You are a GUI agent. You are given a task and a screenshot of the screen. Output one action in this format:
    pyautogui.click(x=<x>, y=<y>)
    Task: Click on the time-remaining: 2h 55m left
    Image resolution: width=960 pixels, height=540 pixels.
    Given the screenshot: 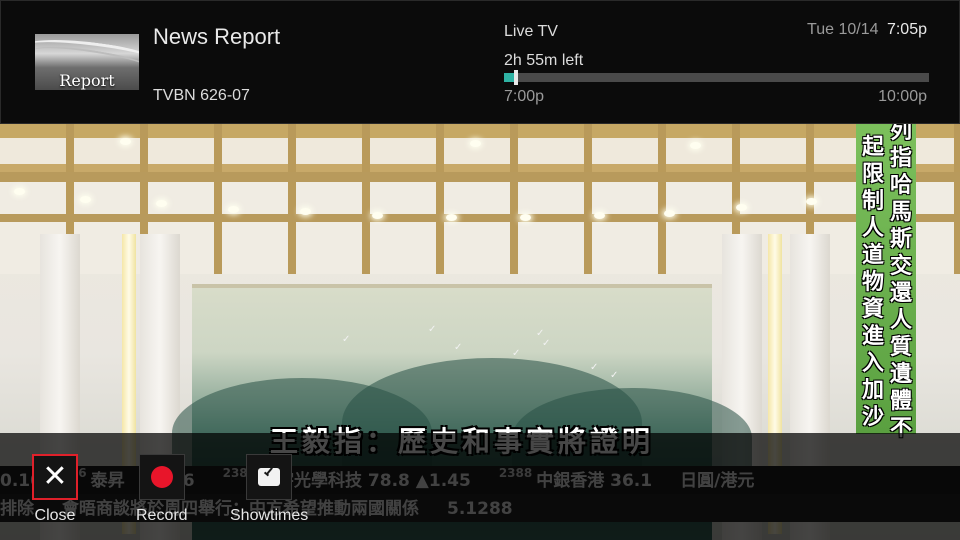 What is the action you would take?
    pyautogui.click(x=544, y=60)
    